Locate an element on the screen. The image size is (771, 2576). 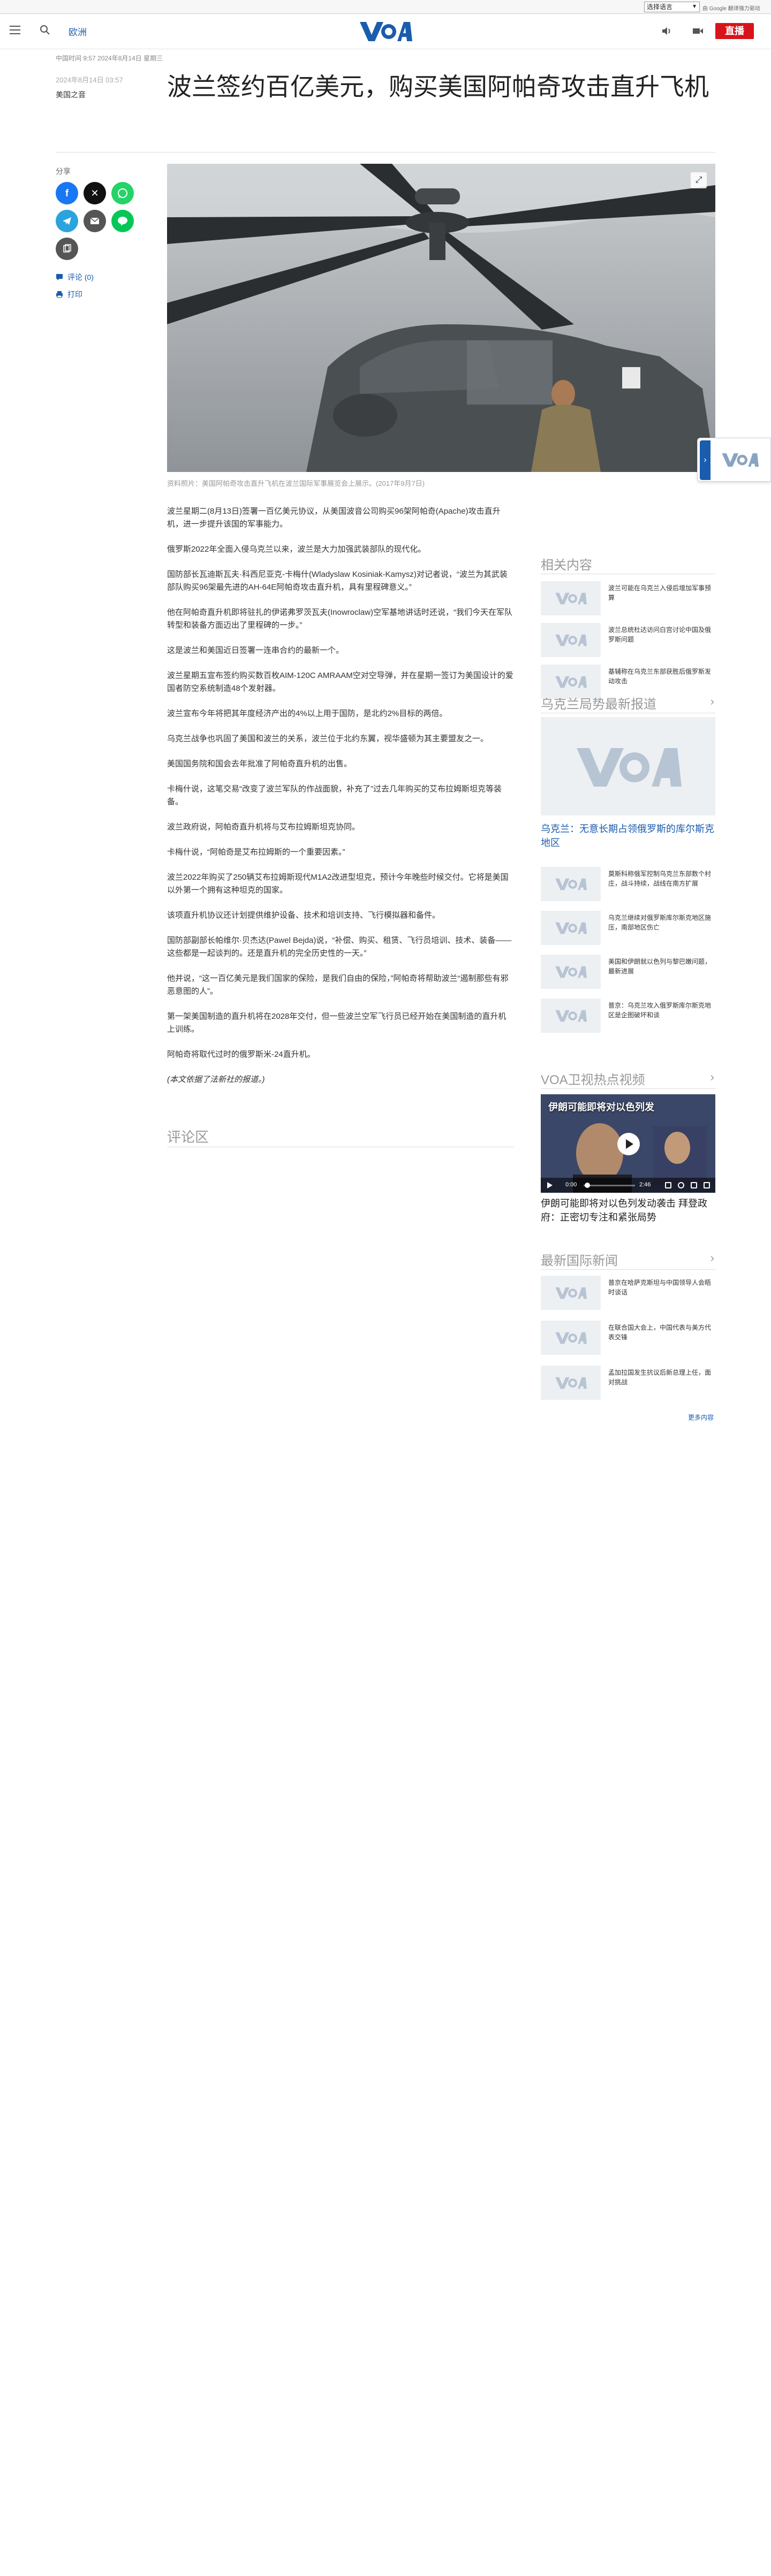
ukraine-section-title: 乌克兰局势最新报道 › is located at coordinates (628, 702).